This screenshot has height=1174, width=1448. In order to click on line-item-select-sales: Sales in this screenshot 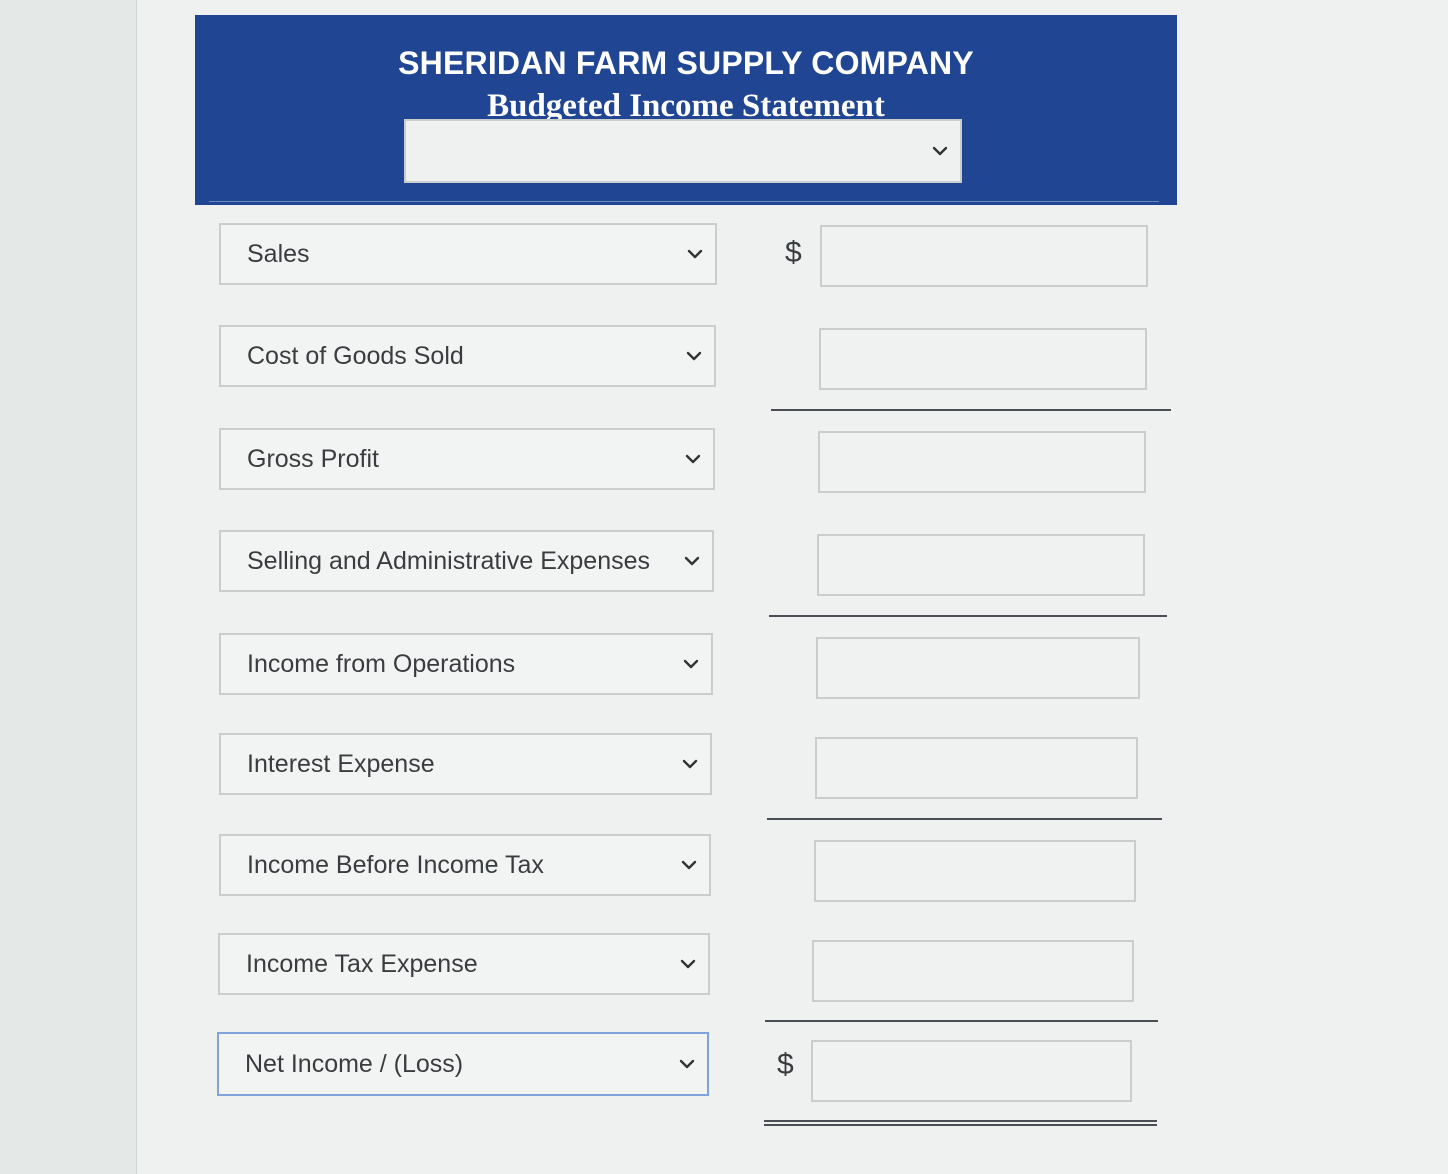, I will do `click(468, 254)`.